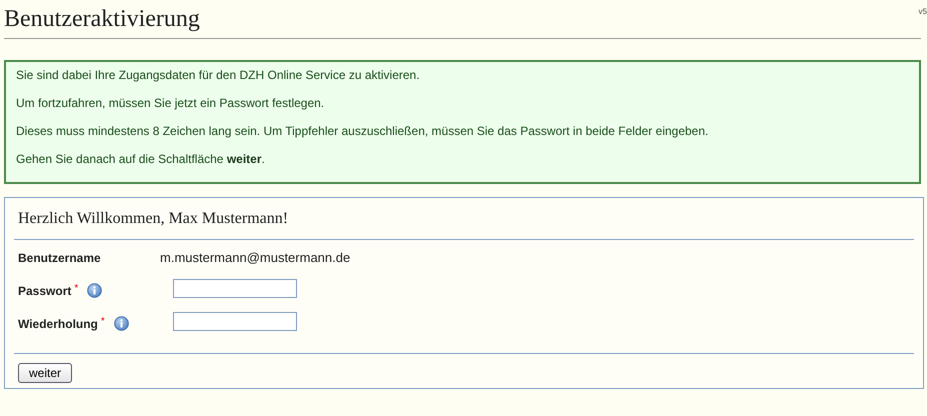  What do you see at coordinates (171, 103) in the screenshot?
I see `notice-text: Um fortzufahren, müssen Sie jetzt ein Passwort festlegen.` at bounding box center [171, 103].